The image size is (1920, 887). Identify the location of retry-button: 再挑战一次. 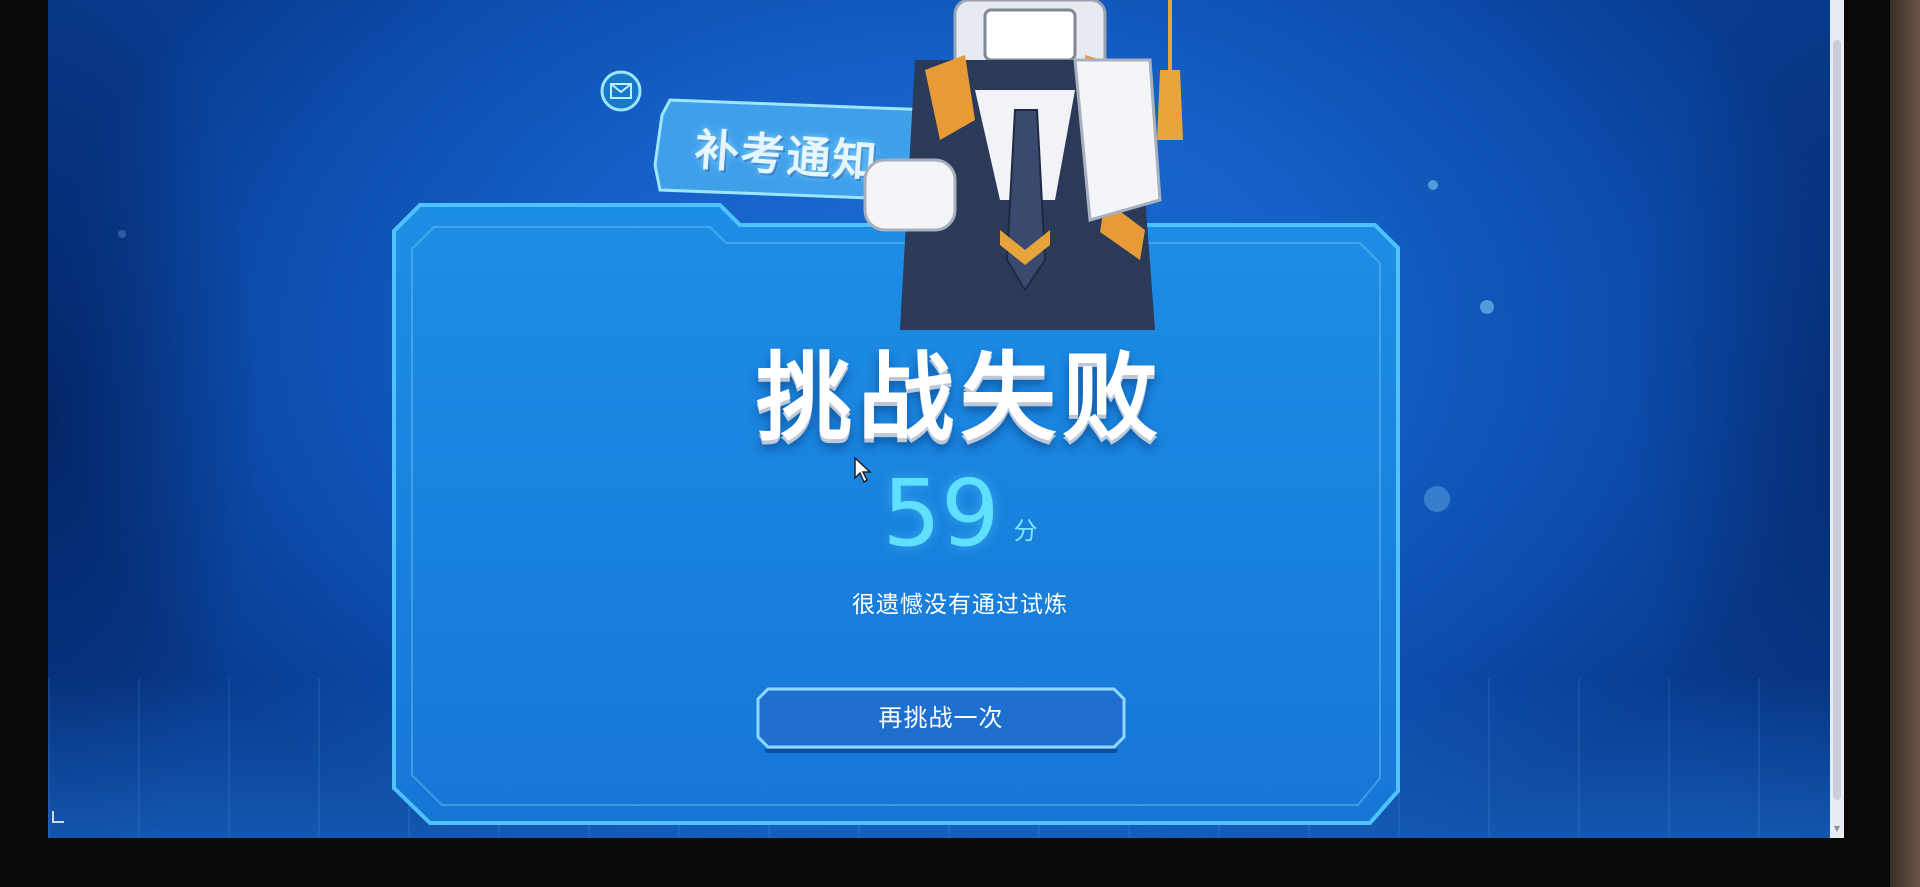
(941, 721).